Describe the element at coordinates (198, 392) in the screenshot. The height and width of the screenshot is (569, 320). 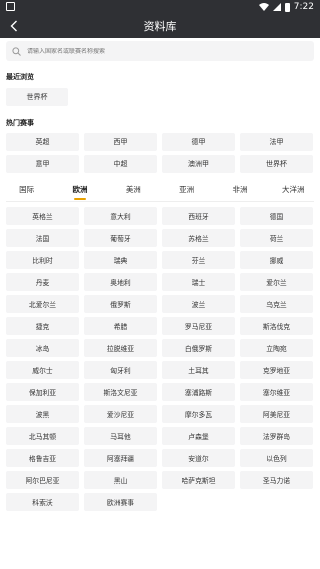
I see `country-item: 塞浦路斯` at that location.